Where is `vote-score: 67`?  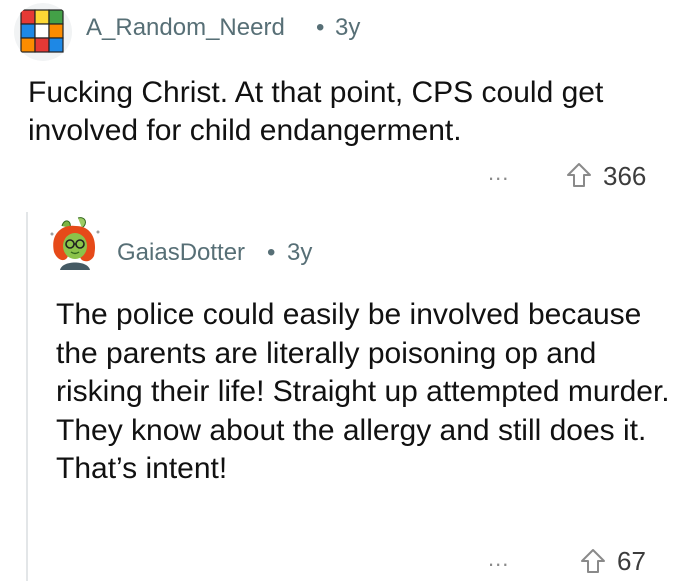 vote-score: 67 is located at coordinates (631, 561).